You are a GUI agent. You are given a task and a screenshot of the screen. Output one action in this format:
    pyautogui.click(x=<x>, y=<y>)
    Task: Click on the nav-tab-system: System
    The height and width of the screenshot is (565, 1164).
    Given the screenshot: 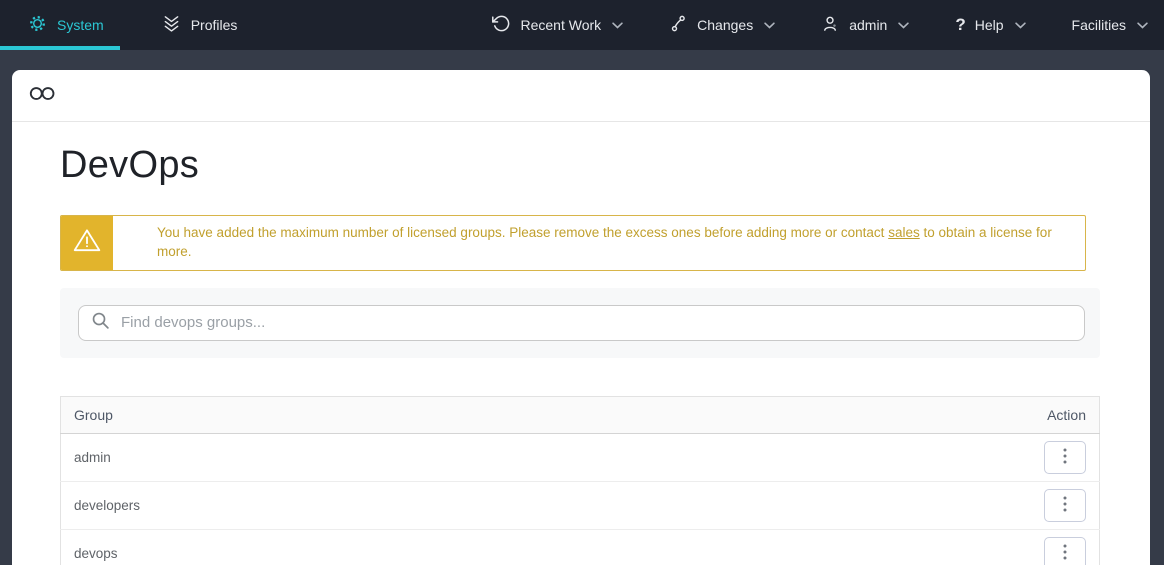 What is the action you would take?
    pyautogui.click(x=60, y=25)
    